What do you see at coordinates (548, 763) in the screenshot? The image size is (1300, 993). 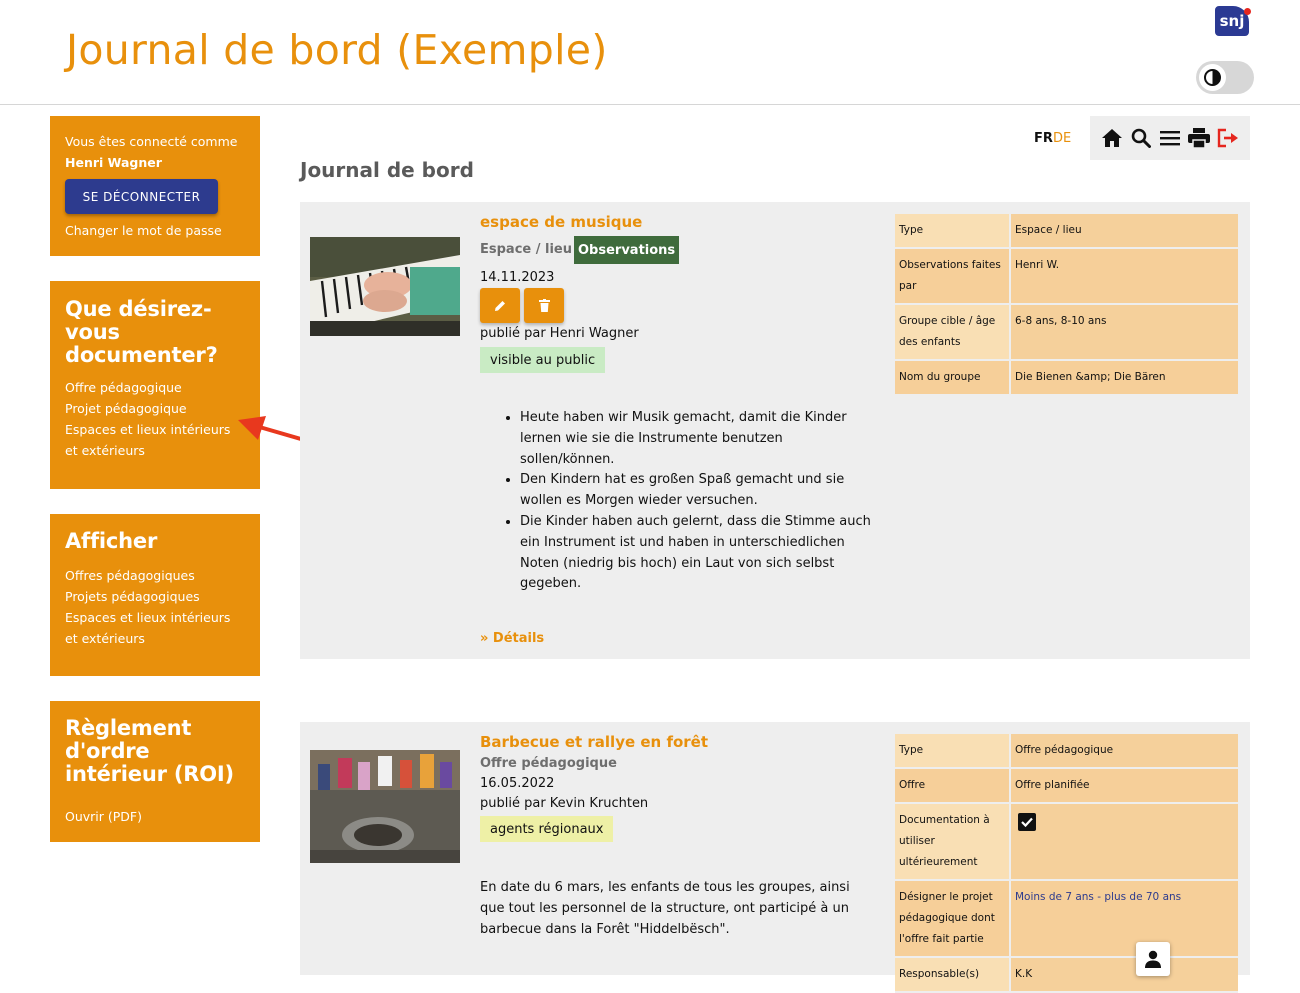 I see `entry-category: Offre pédagogique` at bounding box center [548, 763].